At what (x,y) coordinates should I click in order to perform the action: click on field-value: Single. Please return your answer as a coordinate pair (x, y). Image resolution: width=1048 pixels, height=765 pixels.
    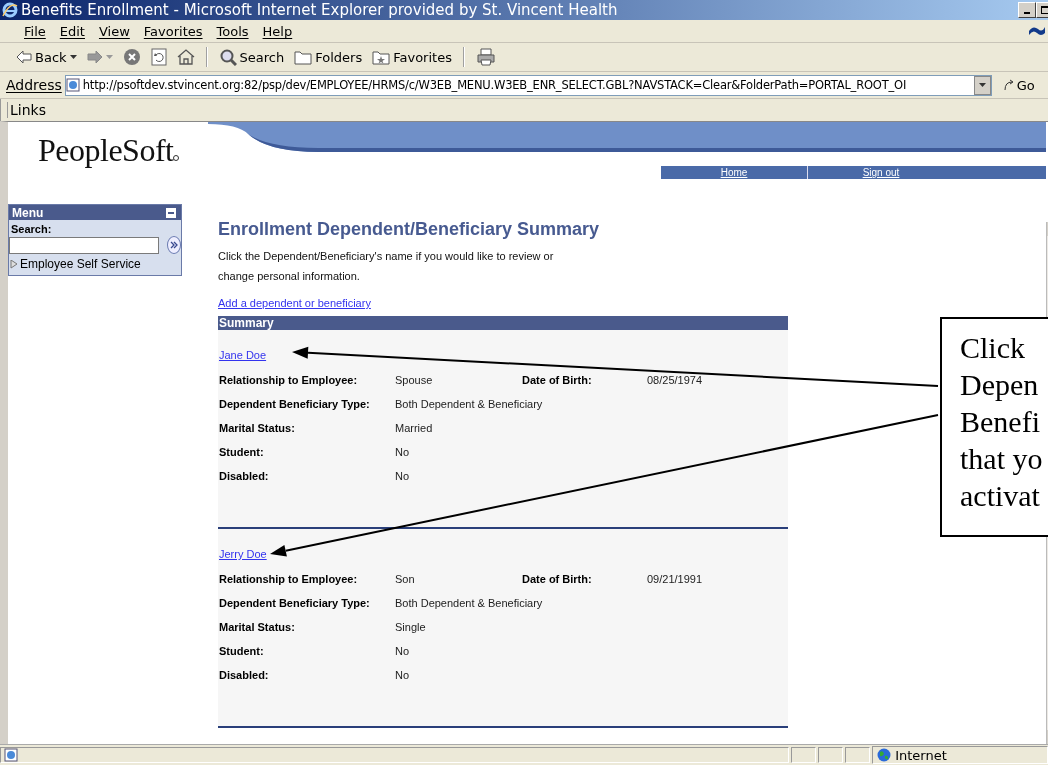
    Looking at the image, I should click on (411, 627).